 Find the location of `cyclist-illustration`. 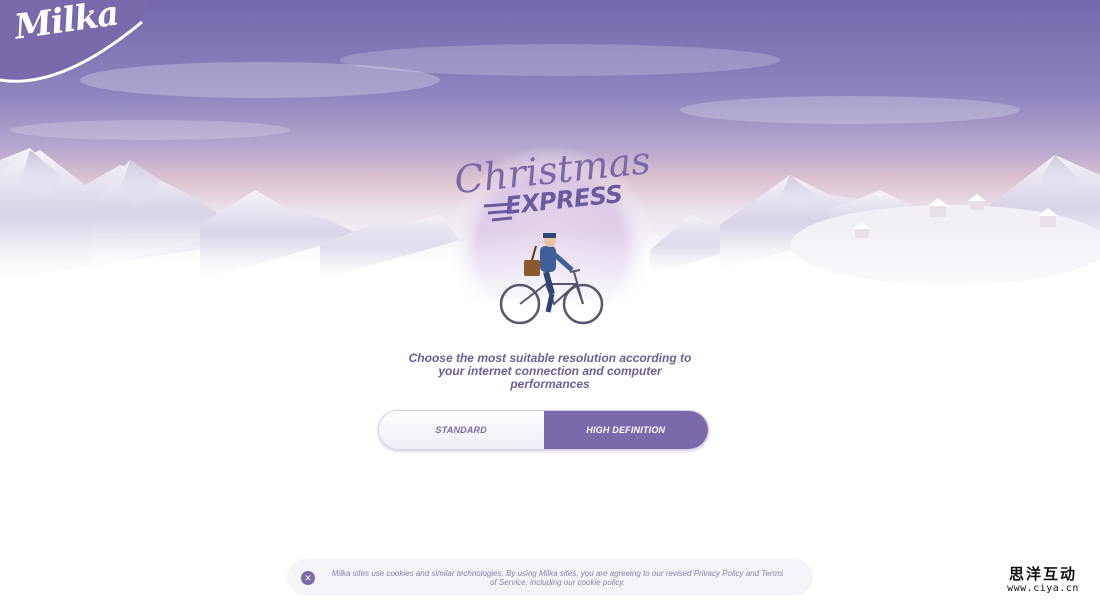

cyclist-illustration is located at coordinates (551, 279).